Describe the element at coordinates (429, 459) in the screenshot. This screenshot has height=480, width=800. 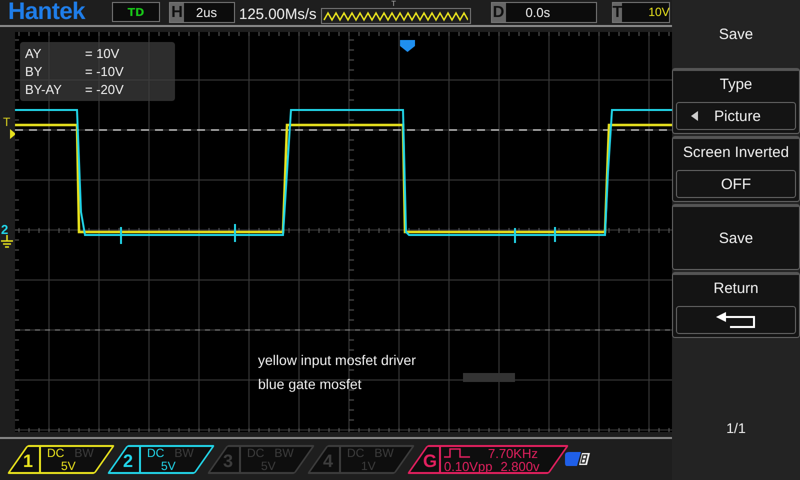
I see `generator-label: G` at that location.